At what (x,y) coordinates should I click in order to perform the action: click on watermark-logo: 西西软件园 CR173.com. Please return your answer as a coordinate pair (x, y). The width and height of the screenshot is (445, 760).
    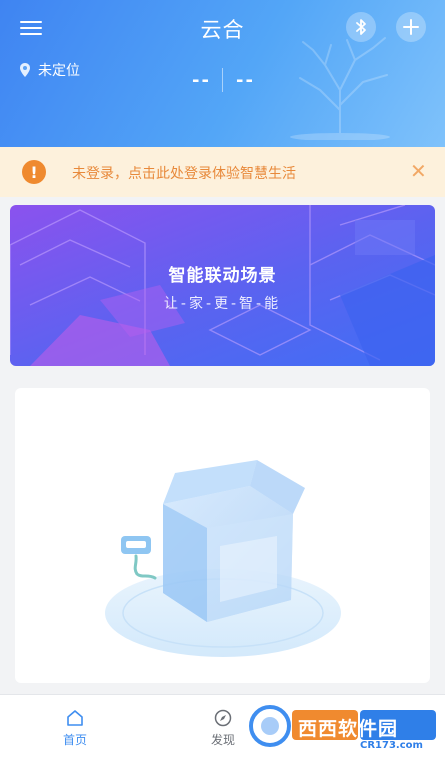
    Looking at the image, I should click on (343, 727).